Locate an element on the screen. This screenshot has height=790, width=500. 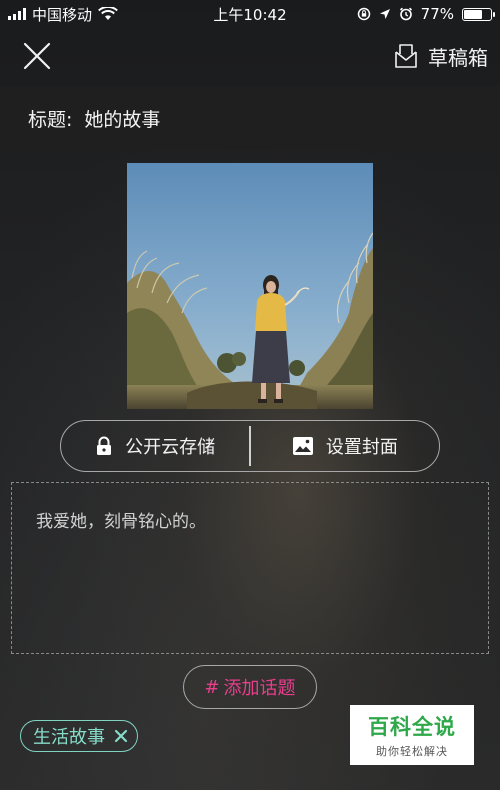
tag-remove-button is located at coordinates (121, 736).